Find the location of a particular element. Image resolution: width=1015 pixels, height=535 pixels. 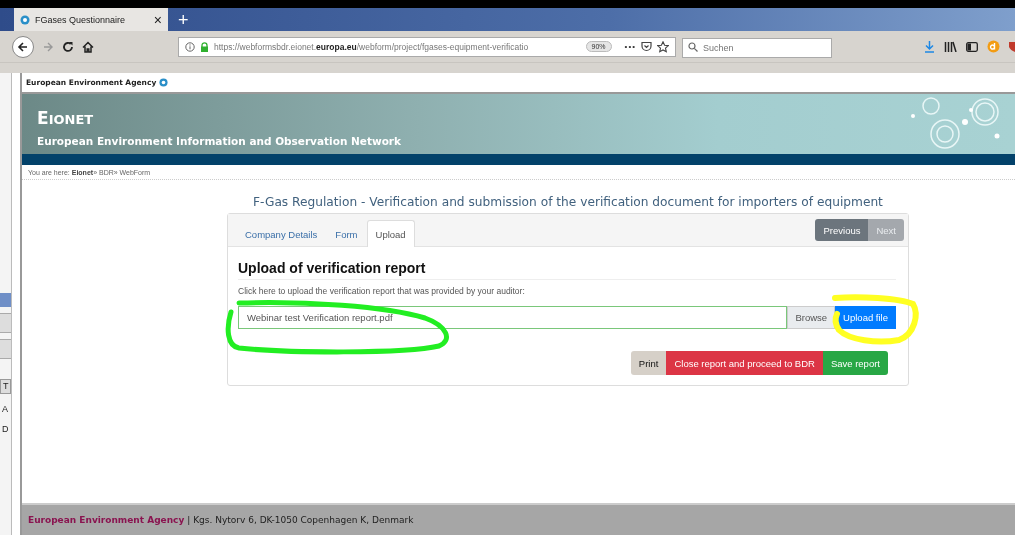

bookmark-star-icon is located at coordinates (663, 46).